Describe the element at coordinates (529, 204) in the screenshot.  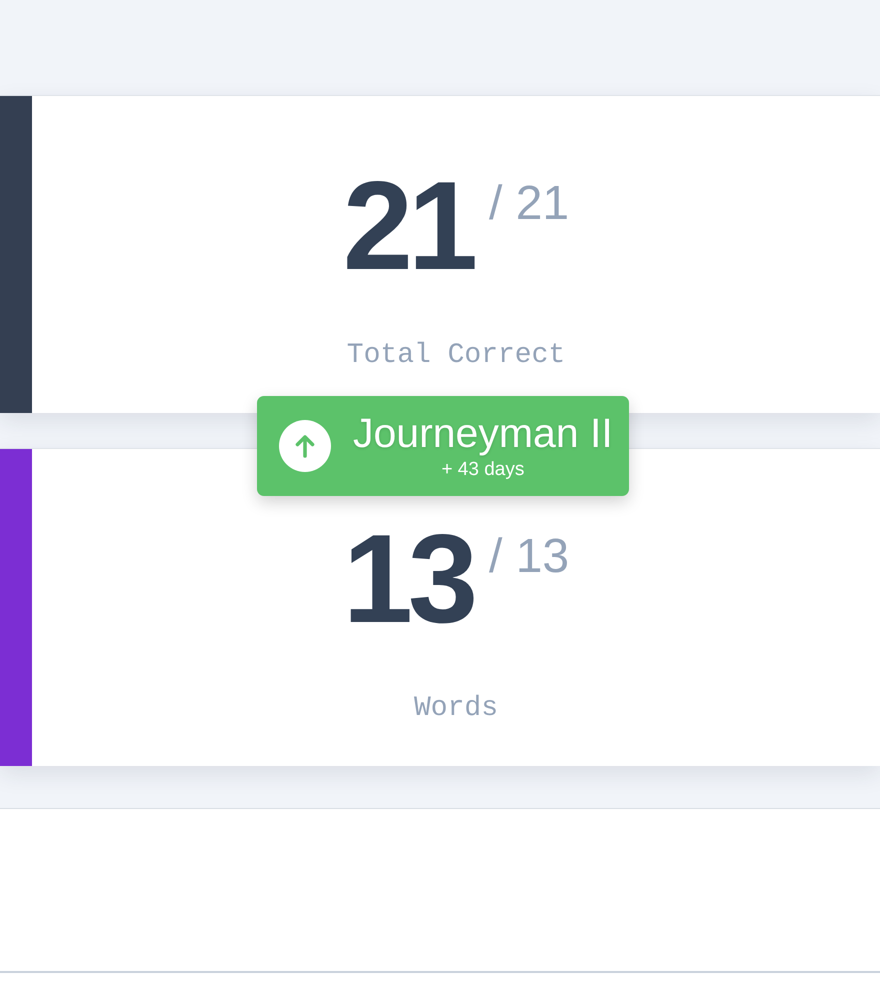
I see `stat-total: / 21` at that location.